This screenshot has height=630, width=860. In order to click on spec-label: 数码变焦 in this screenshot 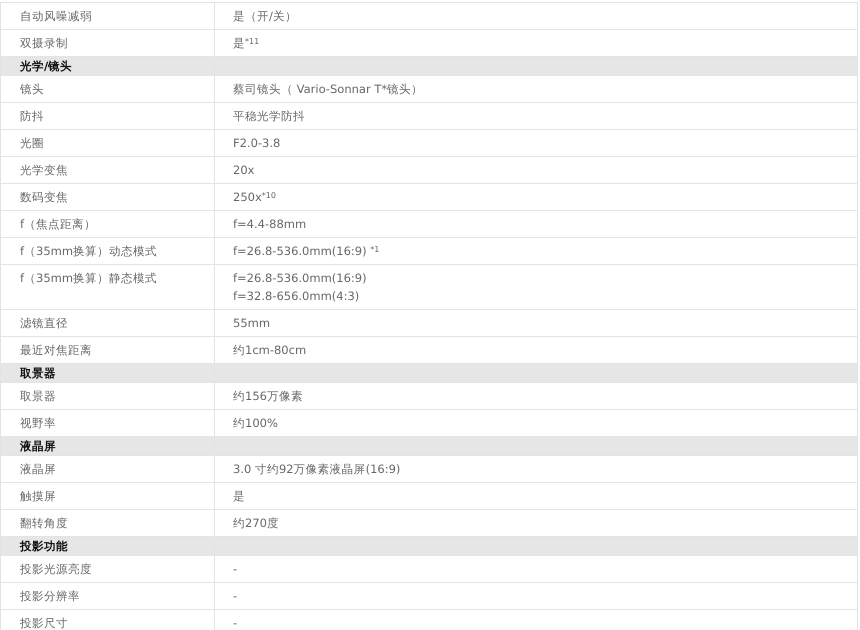, I will do `click(44, 197)`.